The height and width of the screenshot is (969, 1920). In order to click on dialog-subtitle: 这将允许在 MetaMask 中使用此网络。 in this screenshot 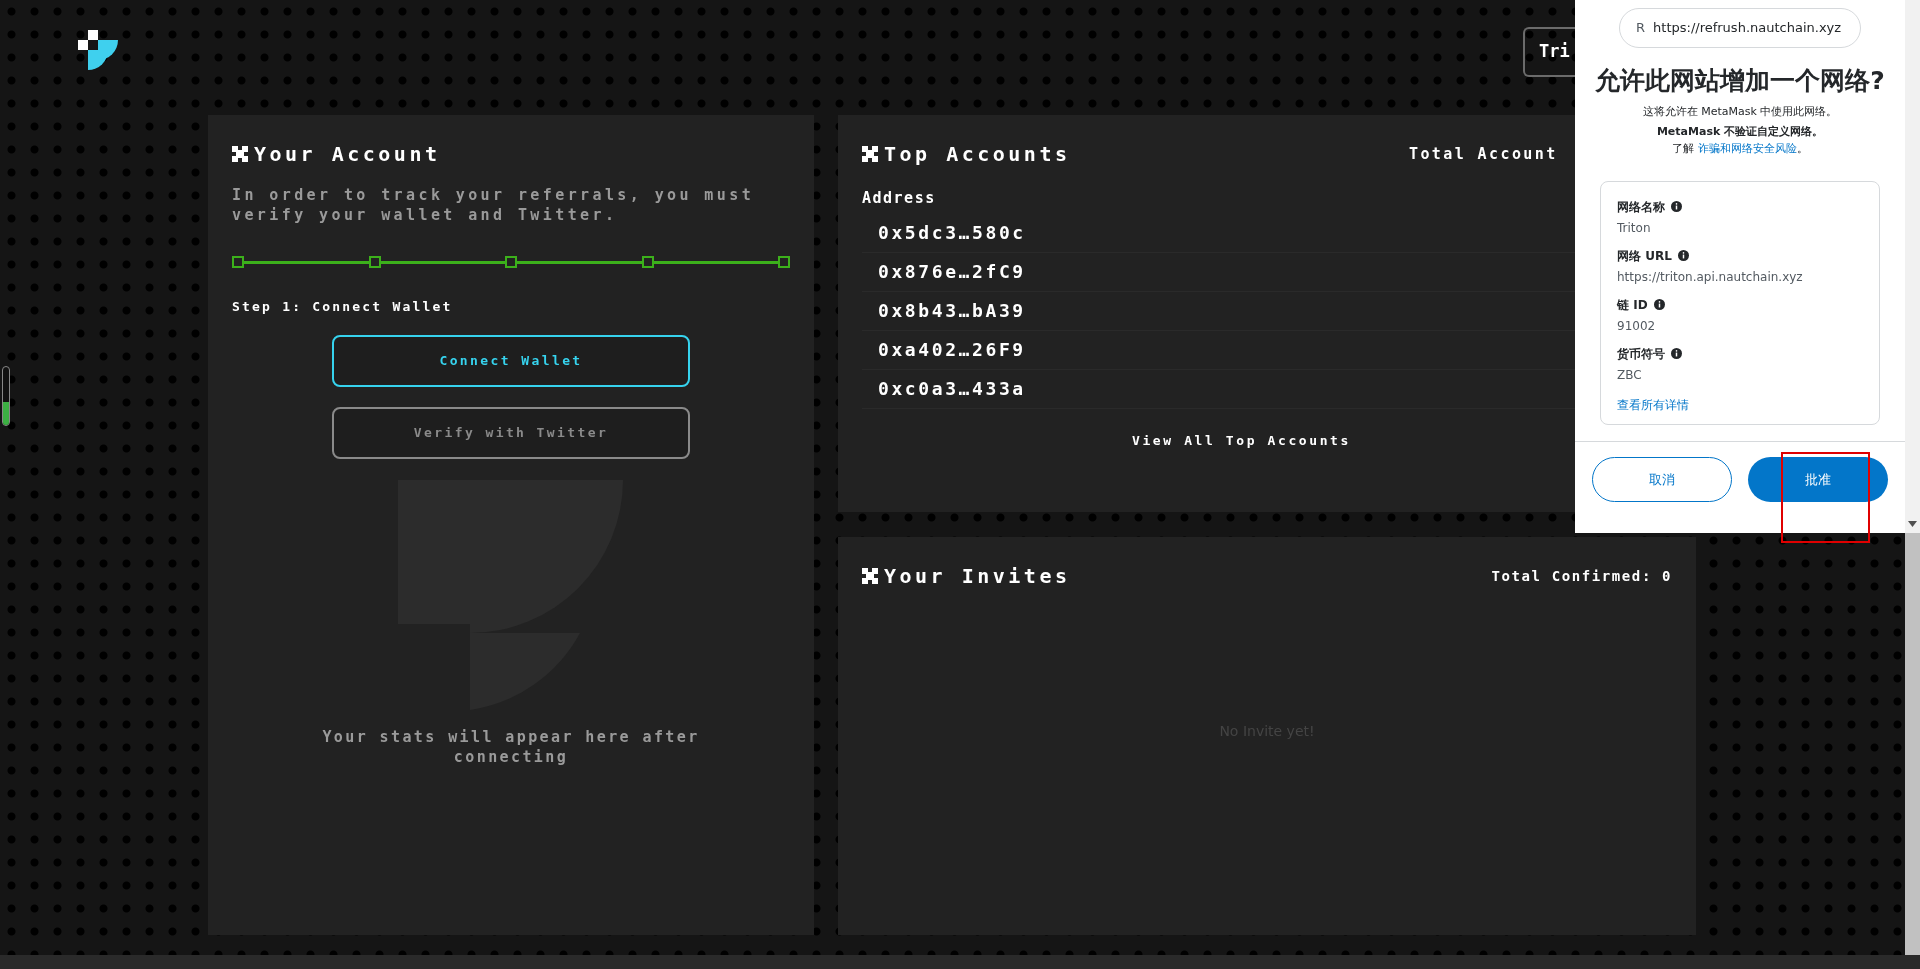, I will do `click(1740, 111)`.